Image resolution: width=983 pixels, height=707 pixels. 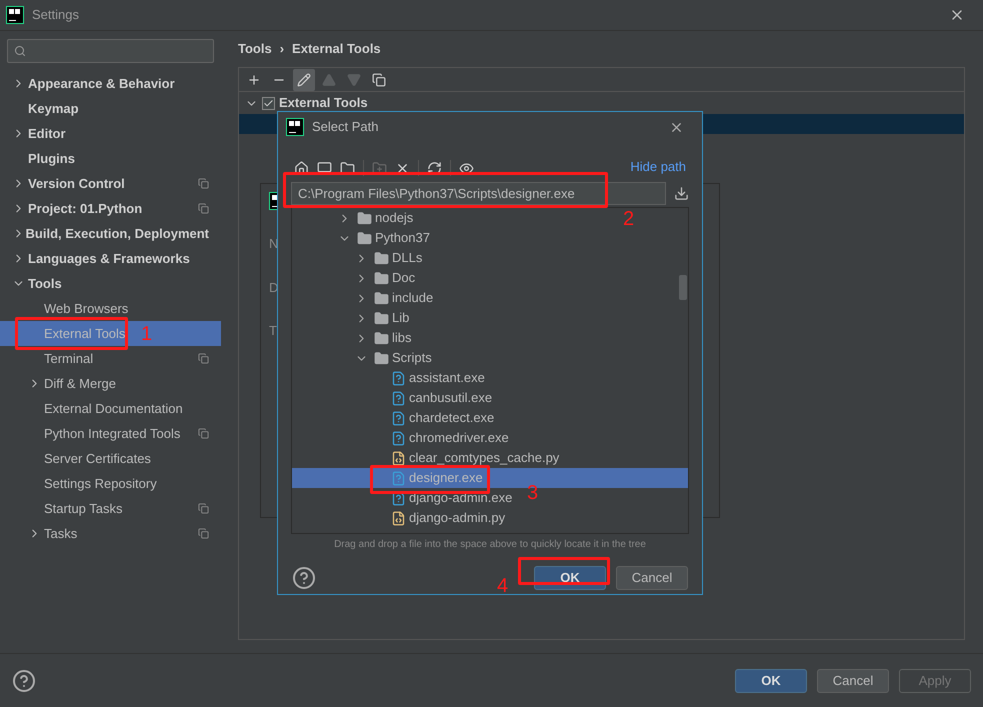 I want to click on sidebar-item-label: Diff & Merge, so click(x=80, y=383).